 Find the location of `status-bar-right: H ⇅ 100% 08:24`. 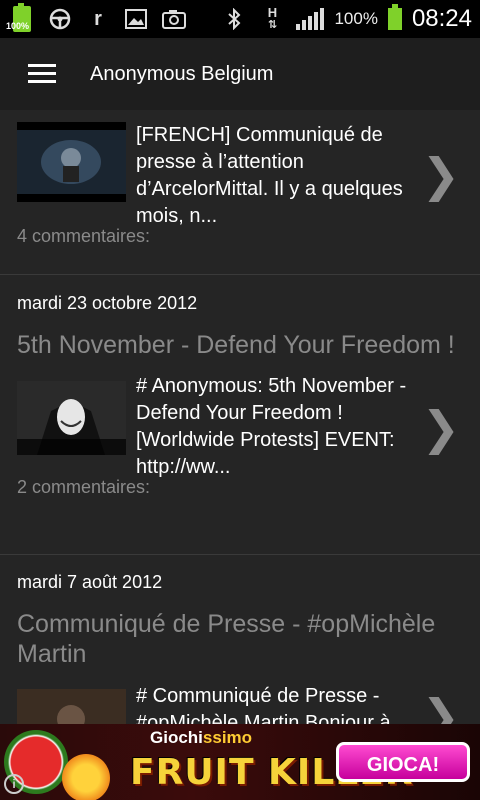

status-bar-right: H ⇅ 100% 08:24 is located at coordinates (346, 18).